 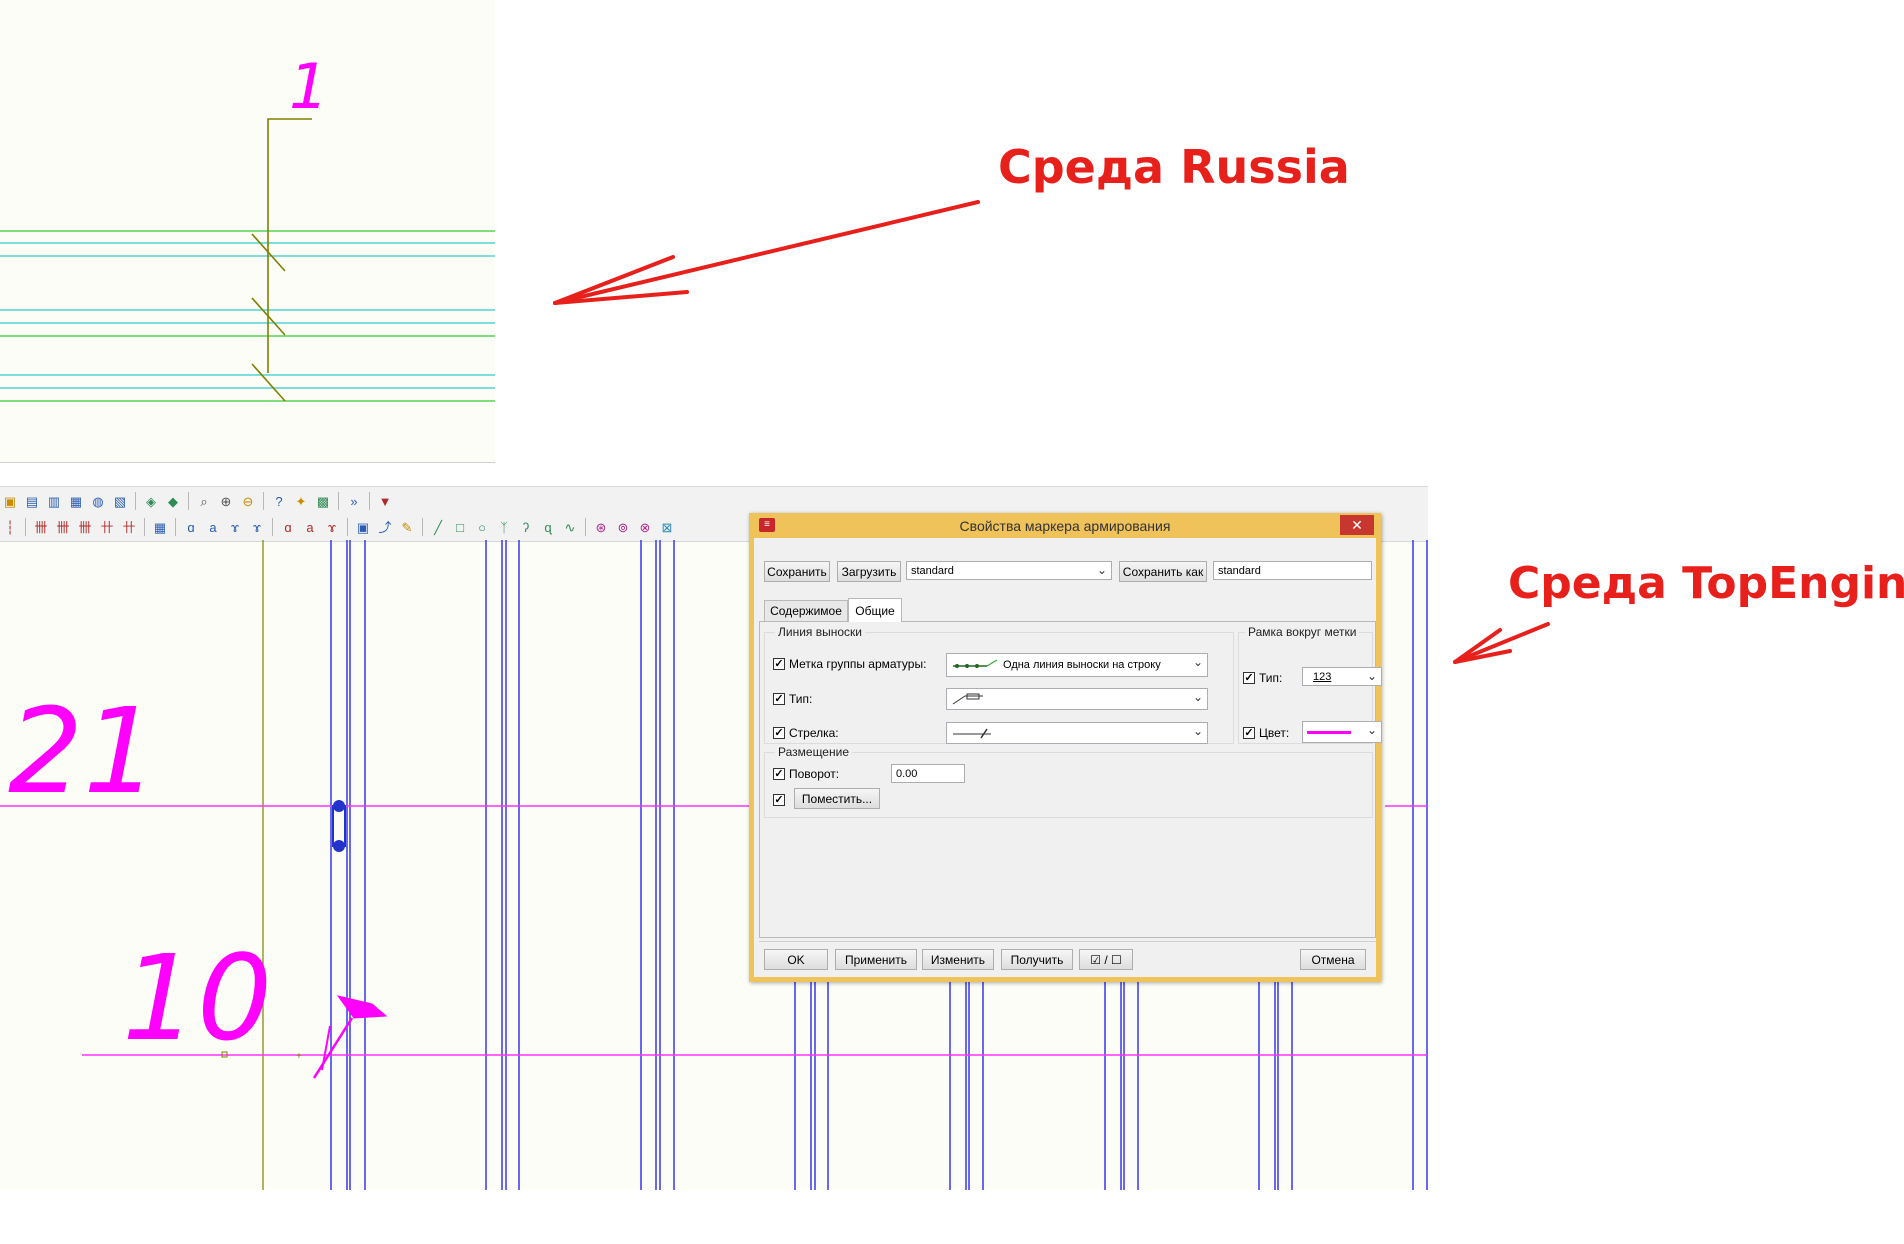 I want to click on dialog-titlebar: ≡ Свойства маркера армирования ✕, so click(x=1065, y=525).